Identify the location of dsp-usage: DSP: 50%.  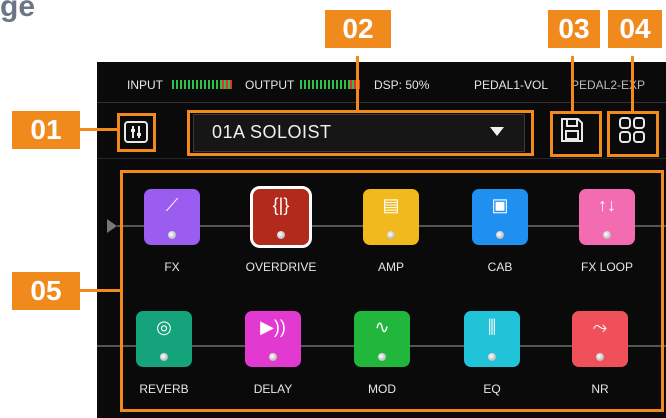
(402, 85).